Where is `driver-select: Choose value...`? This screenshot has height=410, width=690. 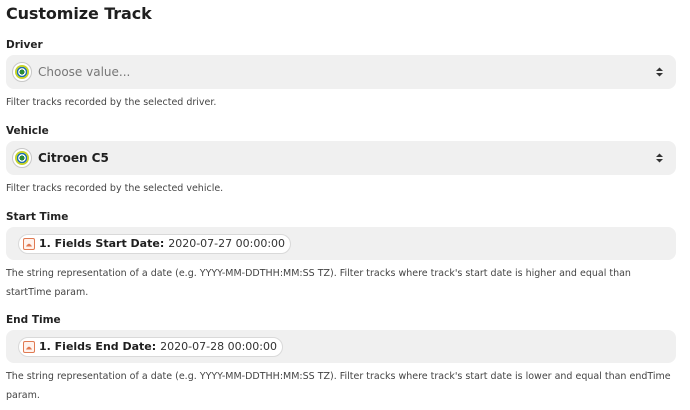 driver-select: Choose value... is located at coordinates (341, 72).